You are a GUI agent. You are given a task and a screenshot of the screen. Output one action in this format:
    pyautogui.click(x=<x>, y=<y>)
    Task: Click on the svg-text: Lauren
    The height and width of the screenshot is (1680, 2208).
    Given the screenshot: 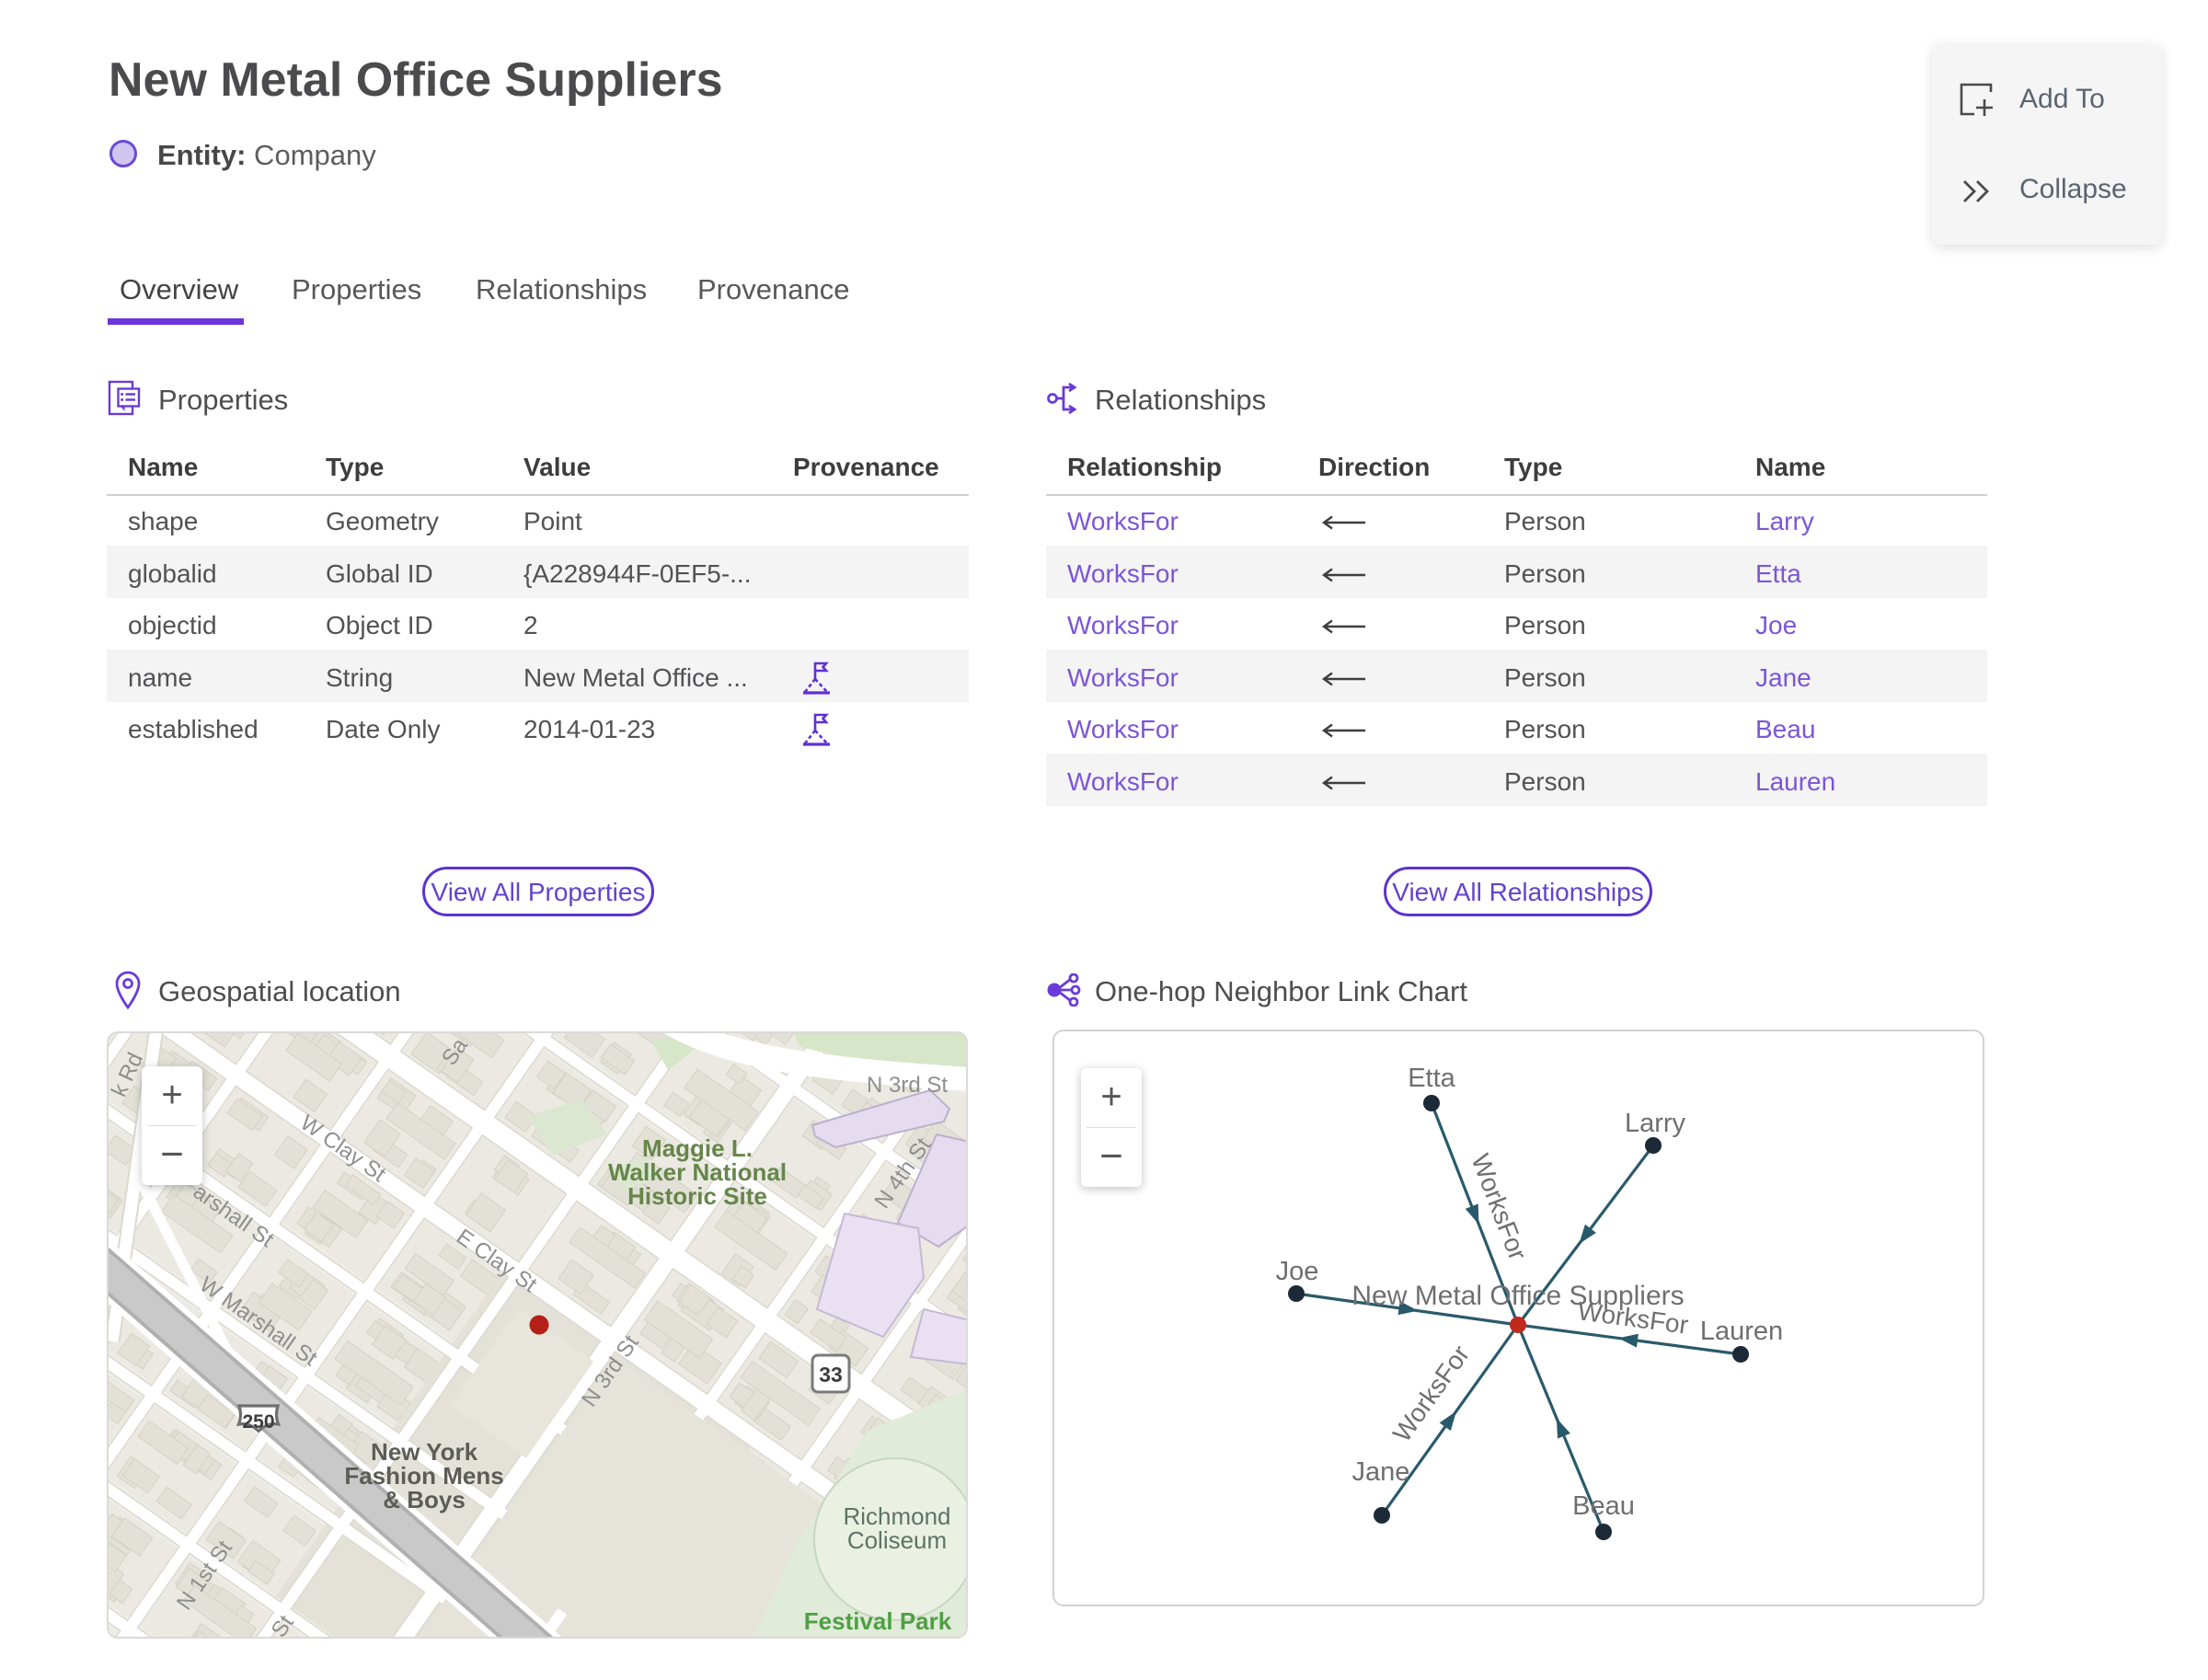 What is the action you would take?
    pyautogui.click(x=1741, y=1331)
    